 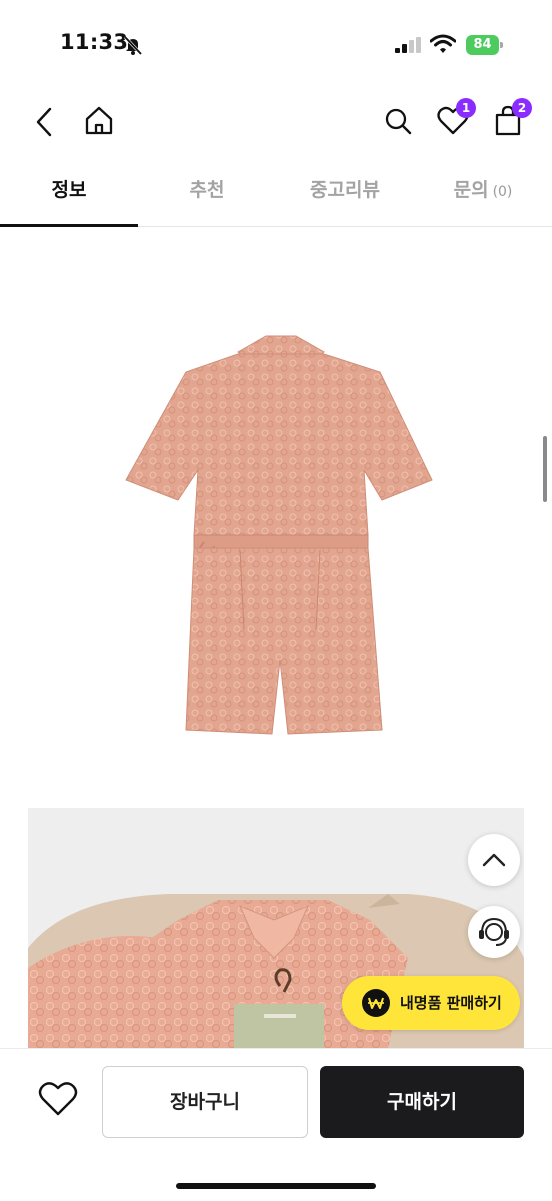 I want to click on active-tab-indicator, so click(x=69, y=225).